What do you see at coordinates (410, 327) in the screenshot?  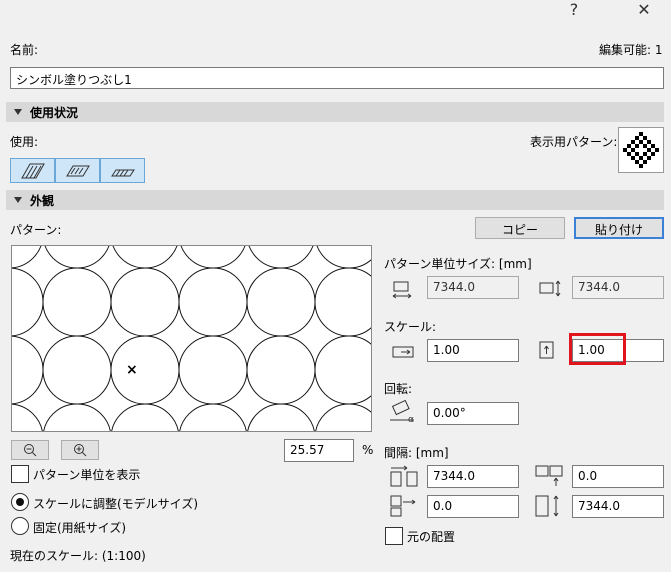 I see `scale-label: スケール:` at bounding box center [410, 327].